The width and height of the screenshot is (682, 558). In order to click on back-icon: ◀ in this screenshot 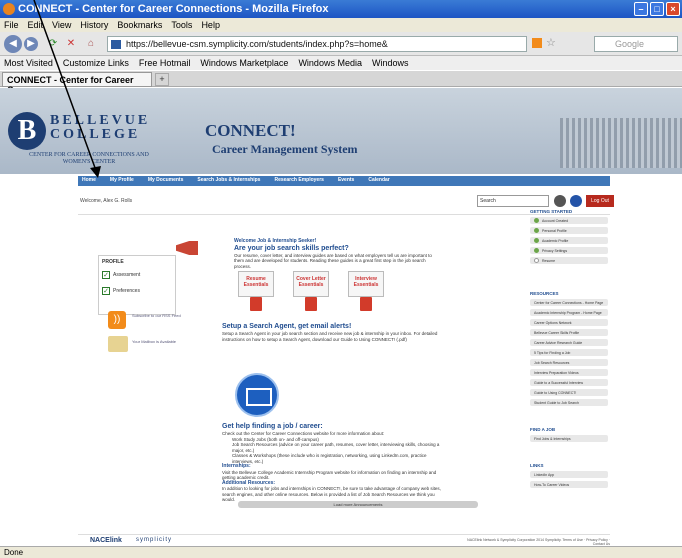, I will do `click(13, 44)`.